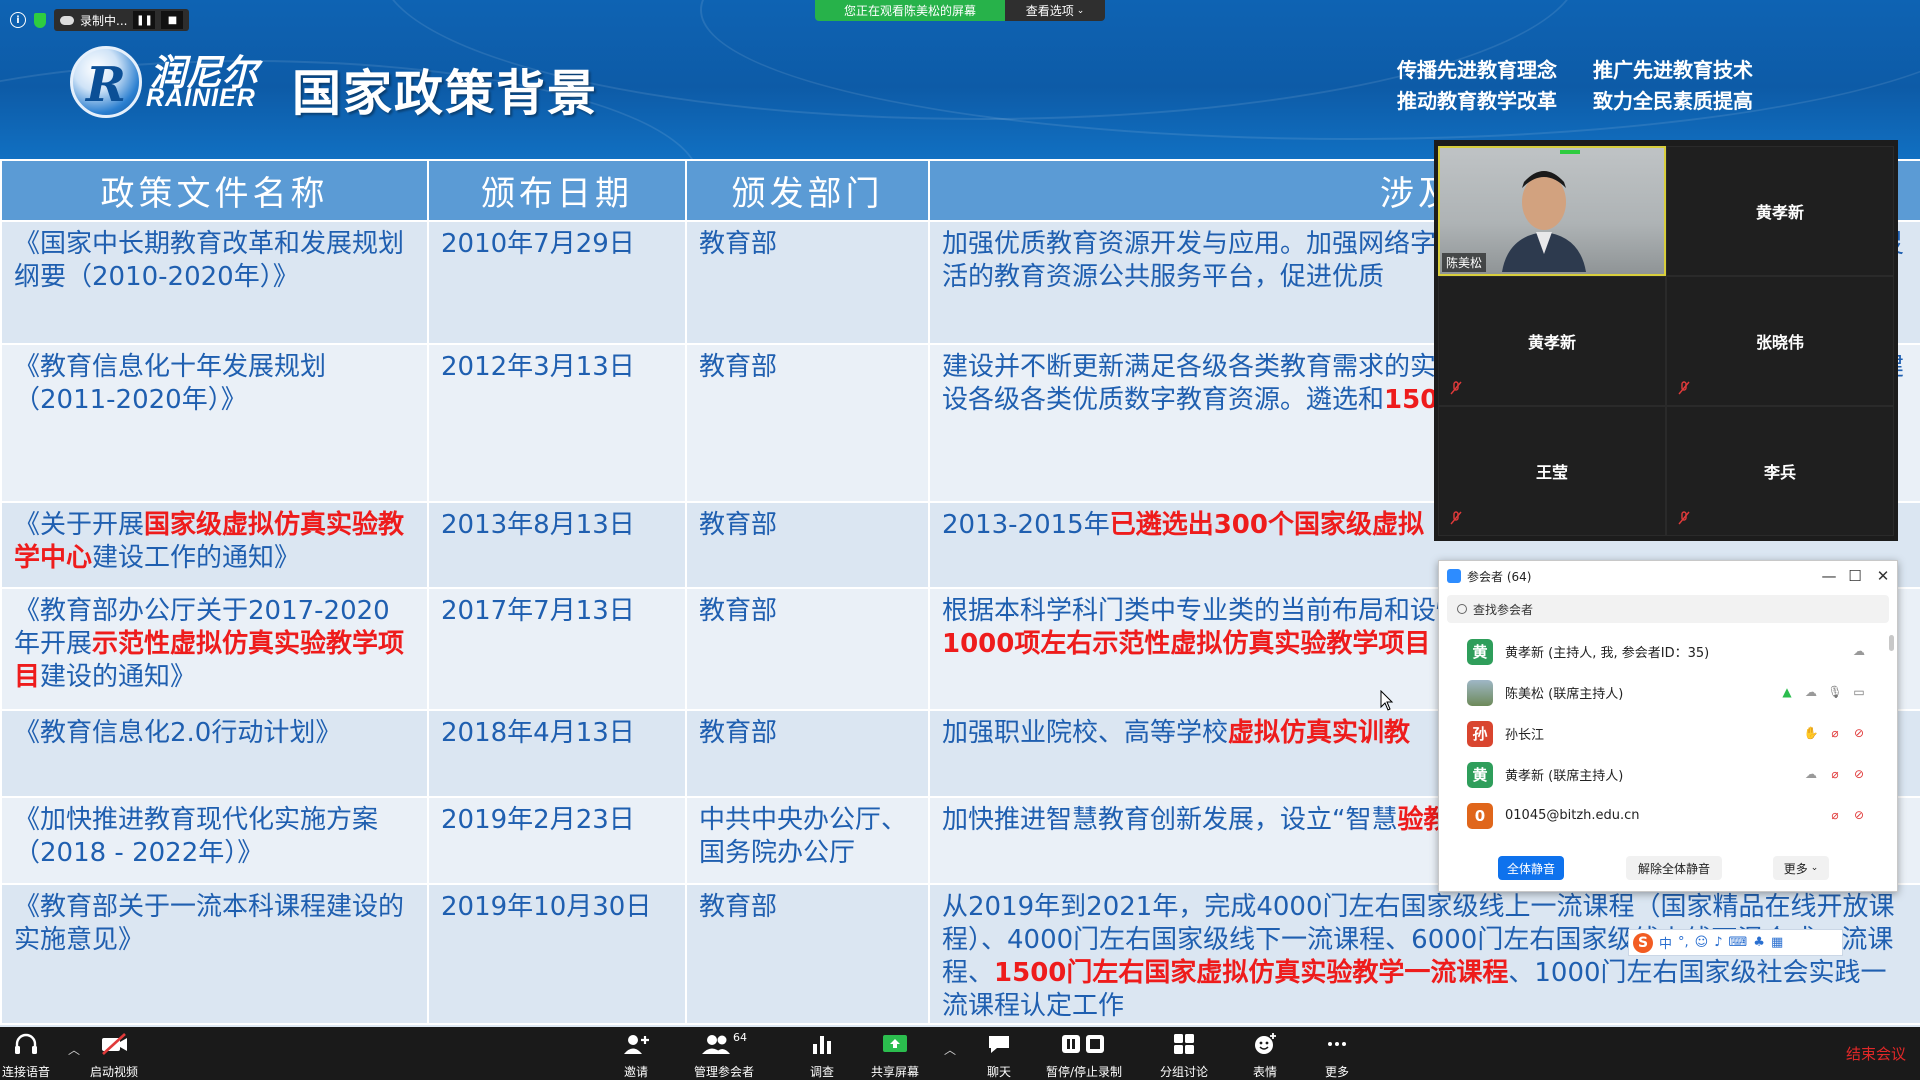 The height and width of the screenshot is (1080, 1920). Describe the element at coordinates (1883, 576) in the screenshot. I see `close-icon: ✕` at that location.